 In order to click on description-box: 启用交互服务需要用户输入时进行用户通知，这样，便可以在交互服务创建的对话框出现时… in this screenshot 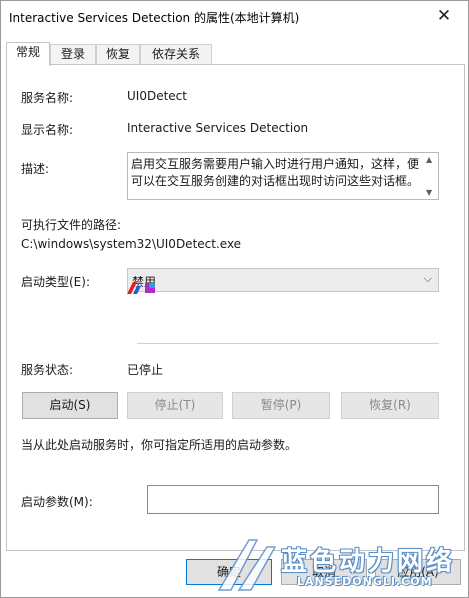, I will do `click(283, 176)`.